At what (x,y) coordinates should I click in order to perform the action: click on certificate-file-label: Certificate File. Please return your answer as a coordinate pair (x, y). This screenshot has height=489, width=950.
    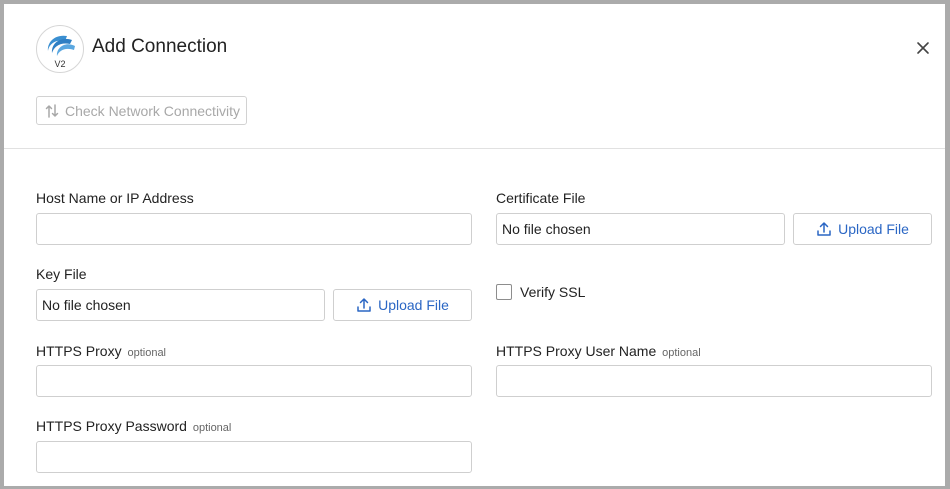
    Looking at the image, I should click on (541, 198).